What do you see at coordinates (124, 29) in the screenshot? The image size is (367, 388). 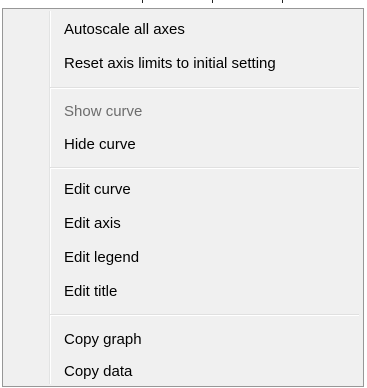 I see `menu-item-label: Autoscale all axes` at bounding box center [124, 29].